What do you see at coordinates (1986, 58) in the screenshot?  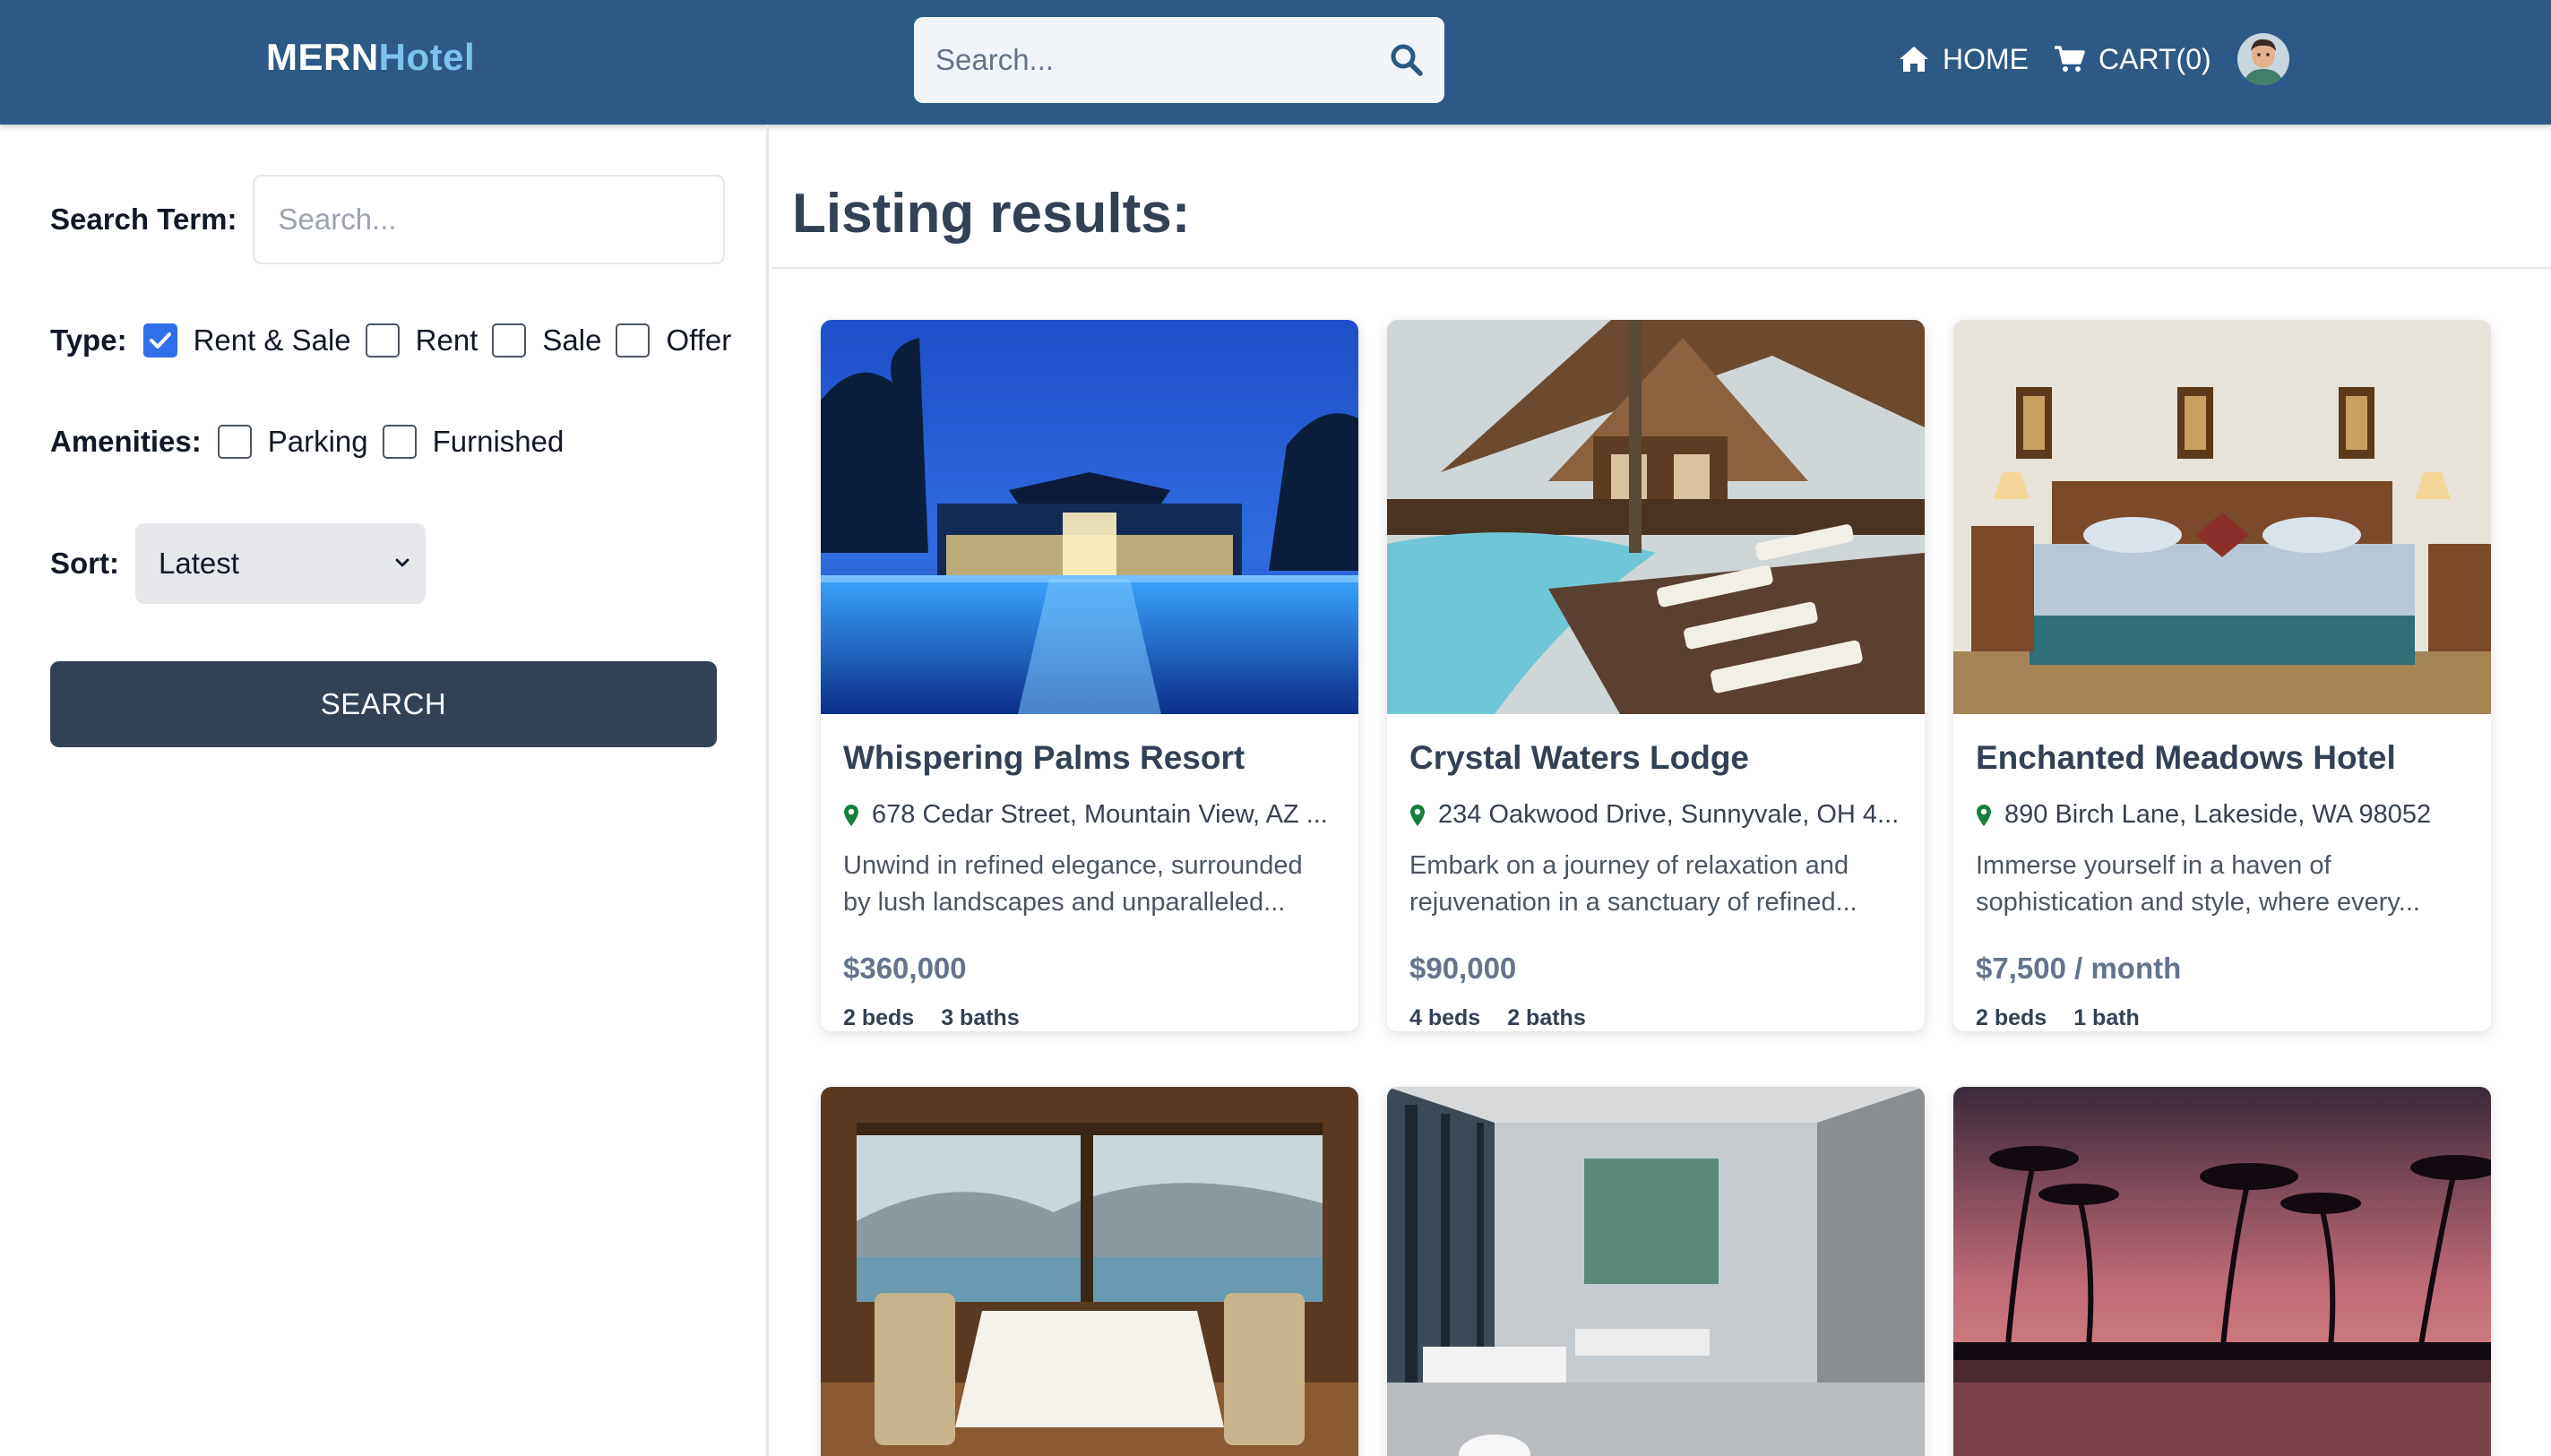 I see `nav-home-label: HOME` at bounding box center [1986, 58].